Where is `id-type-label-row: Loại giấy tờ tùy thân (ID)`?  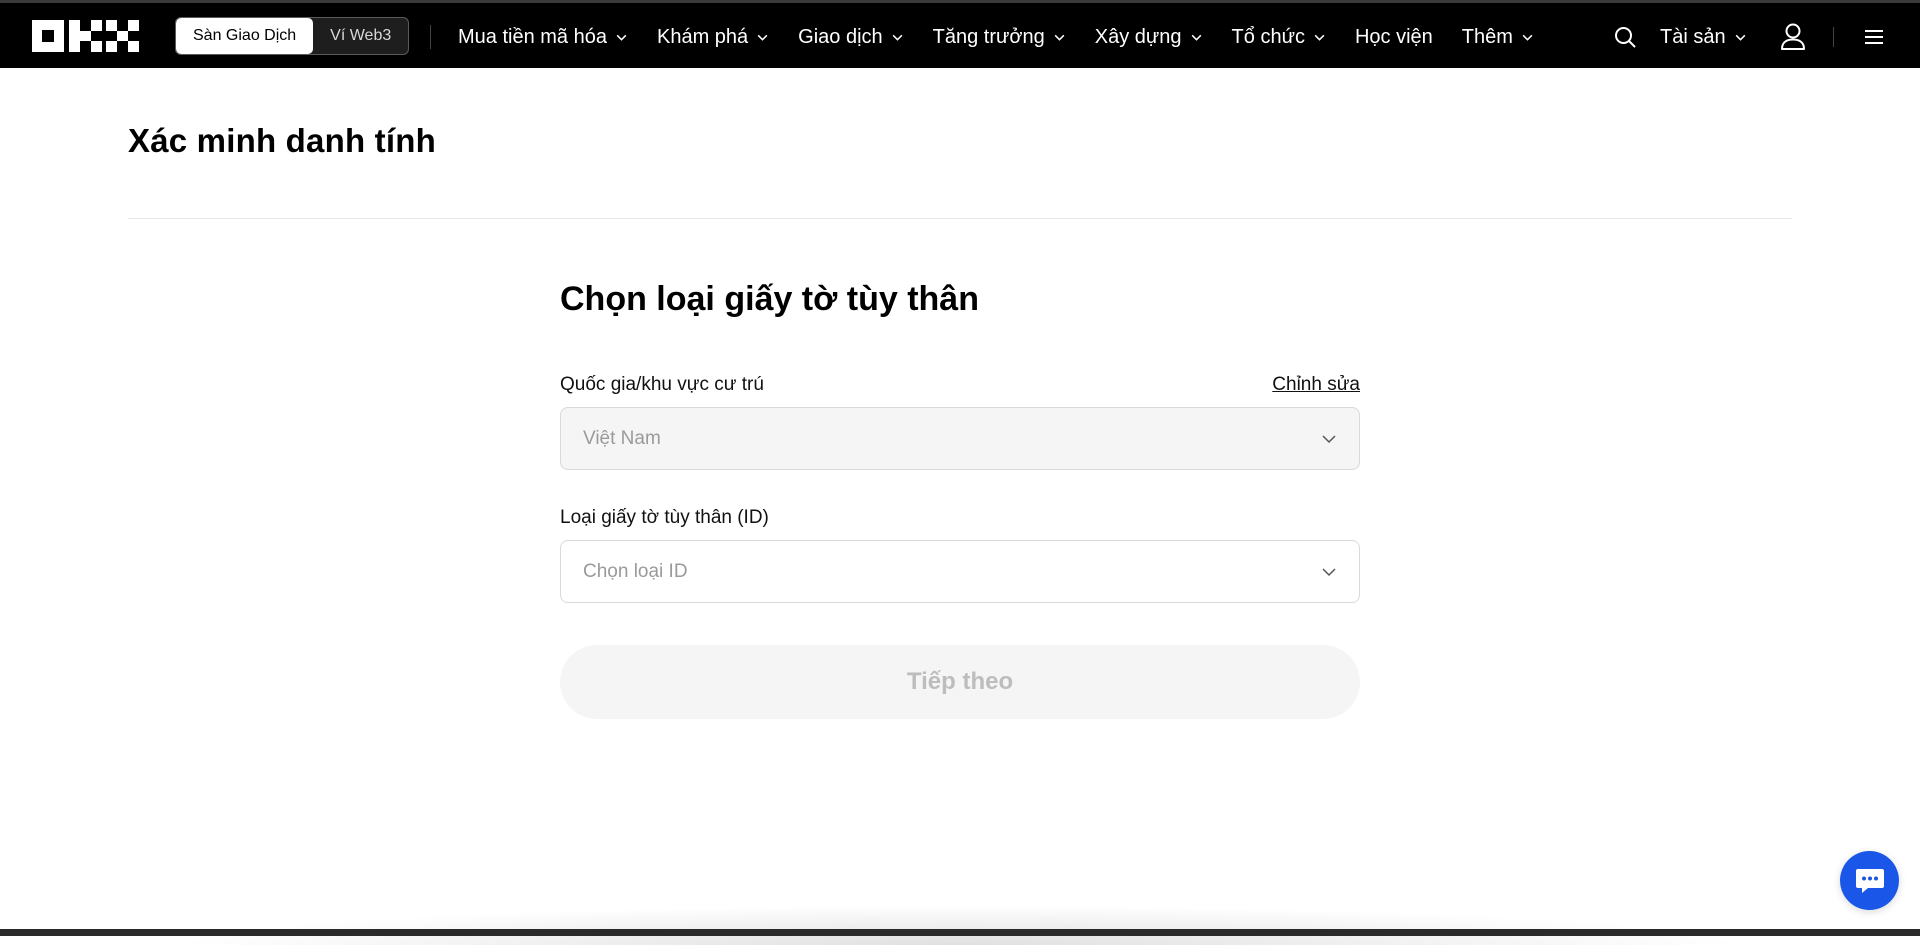 id-type-label-row: Loại giấy tờ tùy thân (ID) is located at coordinates (960, 518).